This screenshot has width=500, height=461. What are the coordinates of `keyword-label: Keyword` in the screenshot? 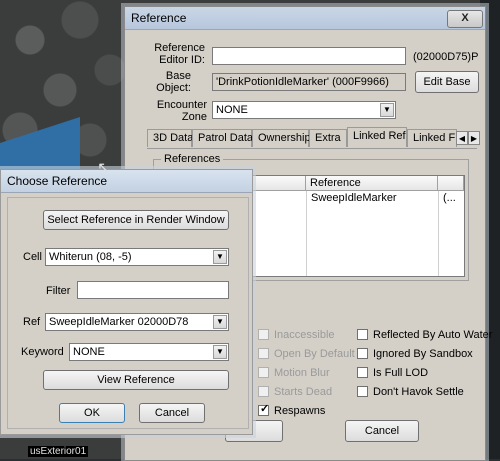 It's located at (42, 352).